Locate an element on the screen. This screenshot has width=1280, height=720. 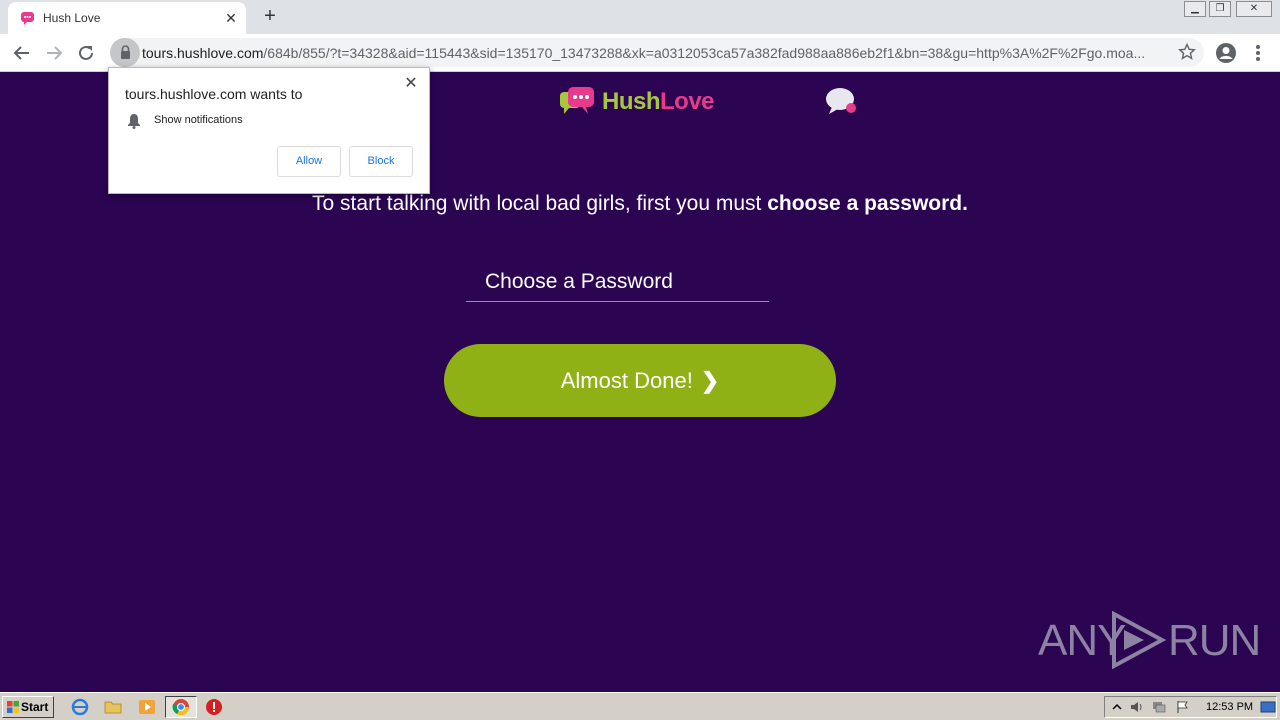
chrome-icon is located at coordinates (180, 707).